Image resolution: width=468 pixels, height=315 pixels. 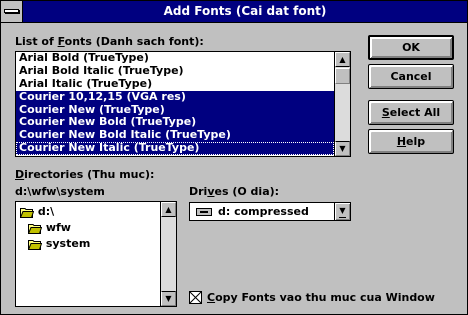 What do you see at coordinates (204, 212) in the screenshot?
I see `hard-drive-icon` at bounding box center [204, 212].